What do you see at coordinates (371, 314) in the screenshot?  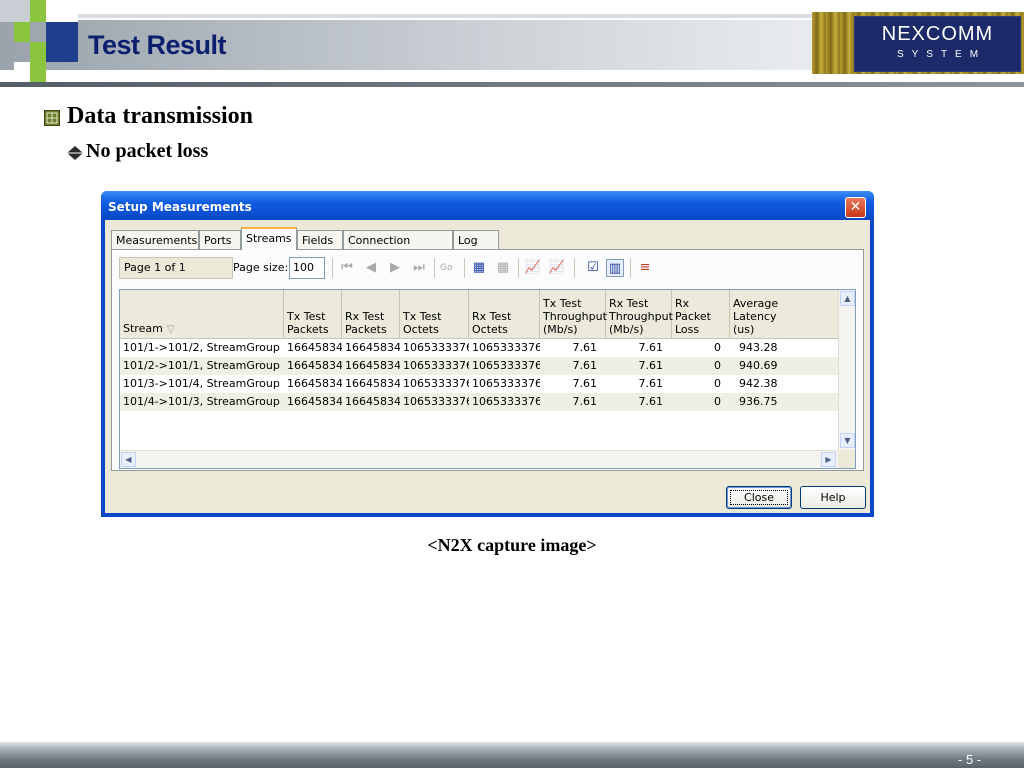 I see `column-header-rx-packets: Rx Test Packets` at bounding box center [371, 314].